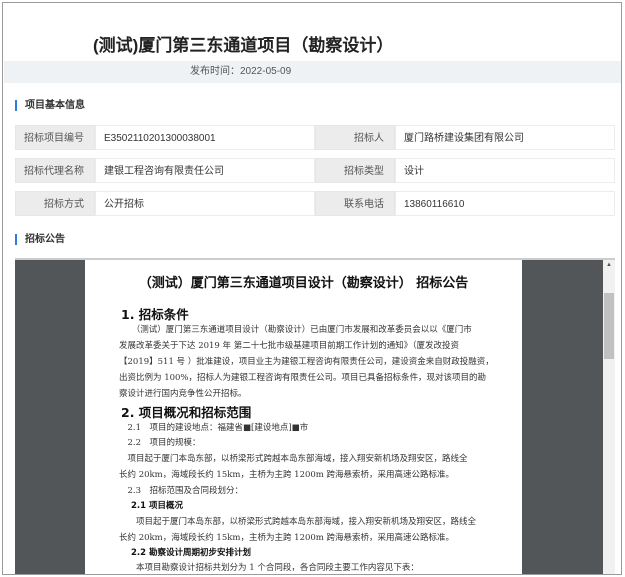  I want to click on info-row: 招标方式 公开招标 联系电话 13860116610, so click(315, 203).